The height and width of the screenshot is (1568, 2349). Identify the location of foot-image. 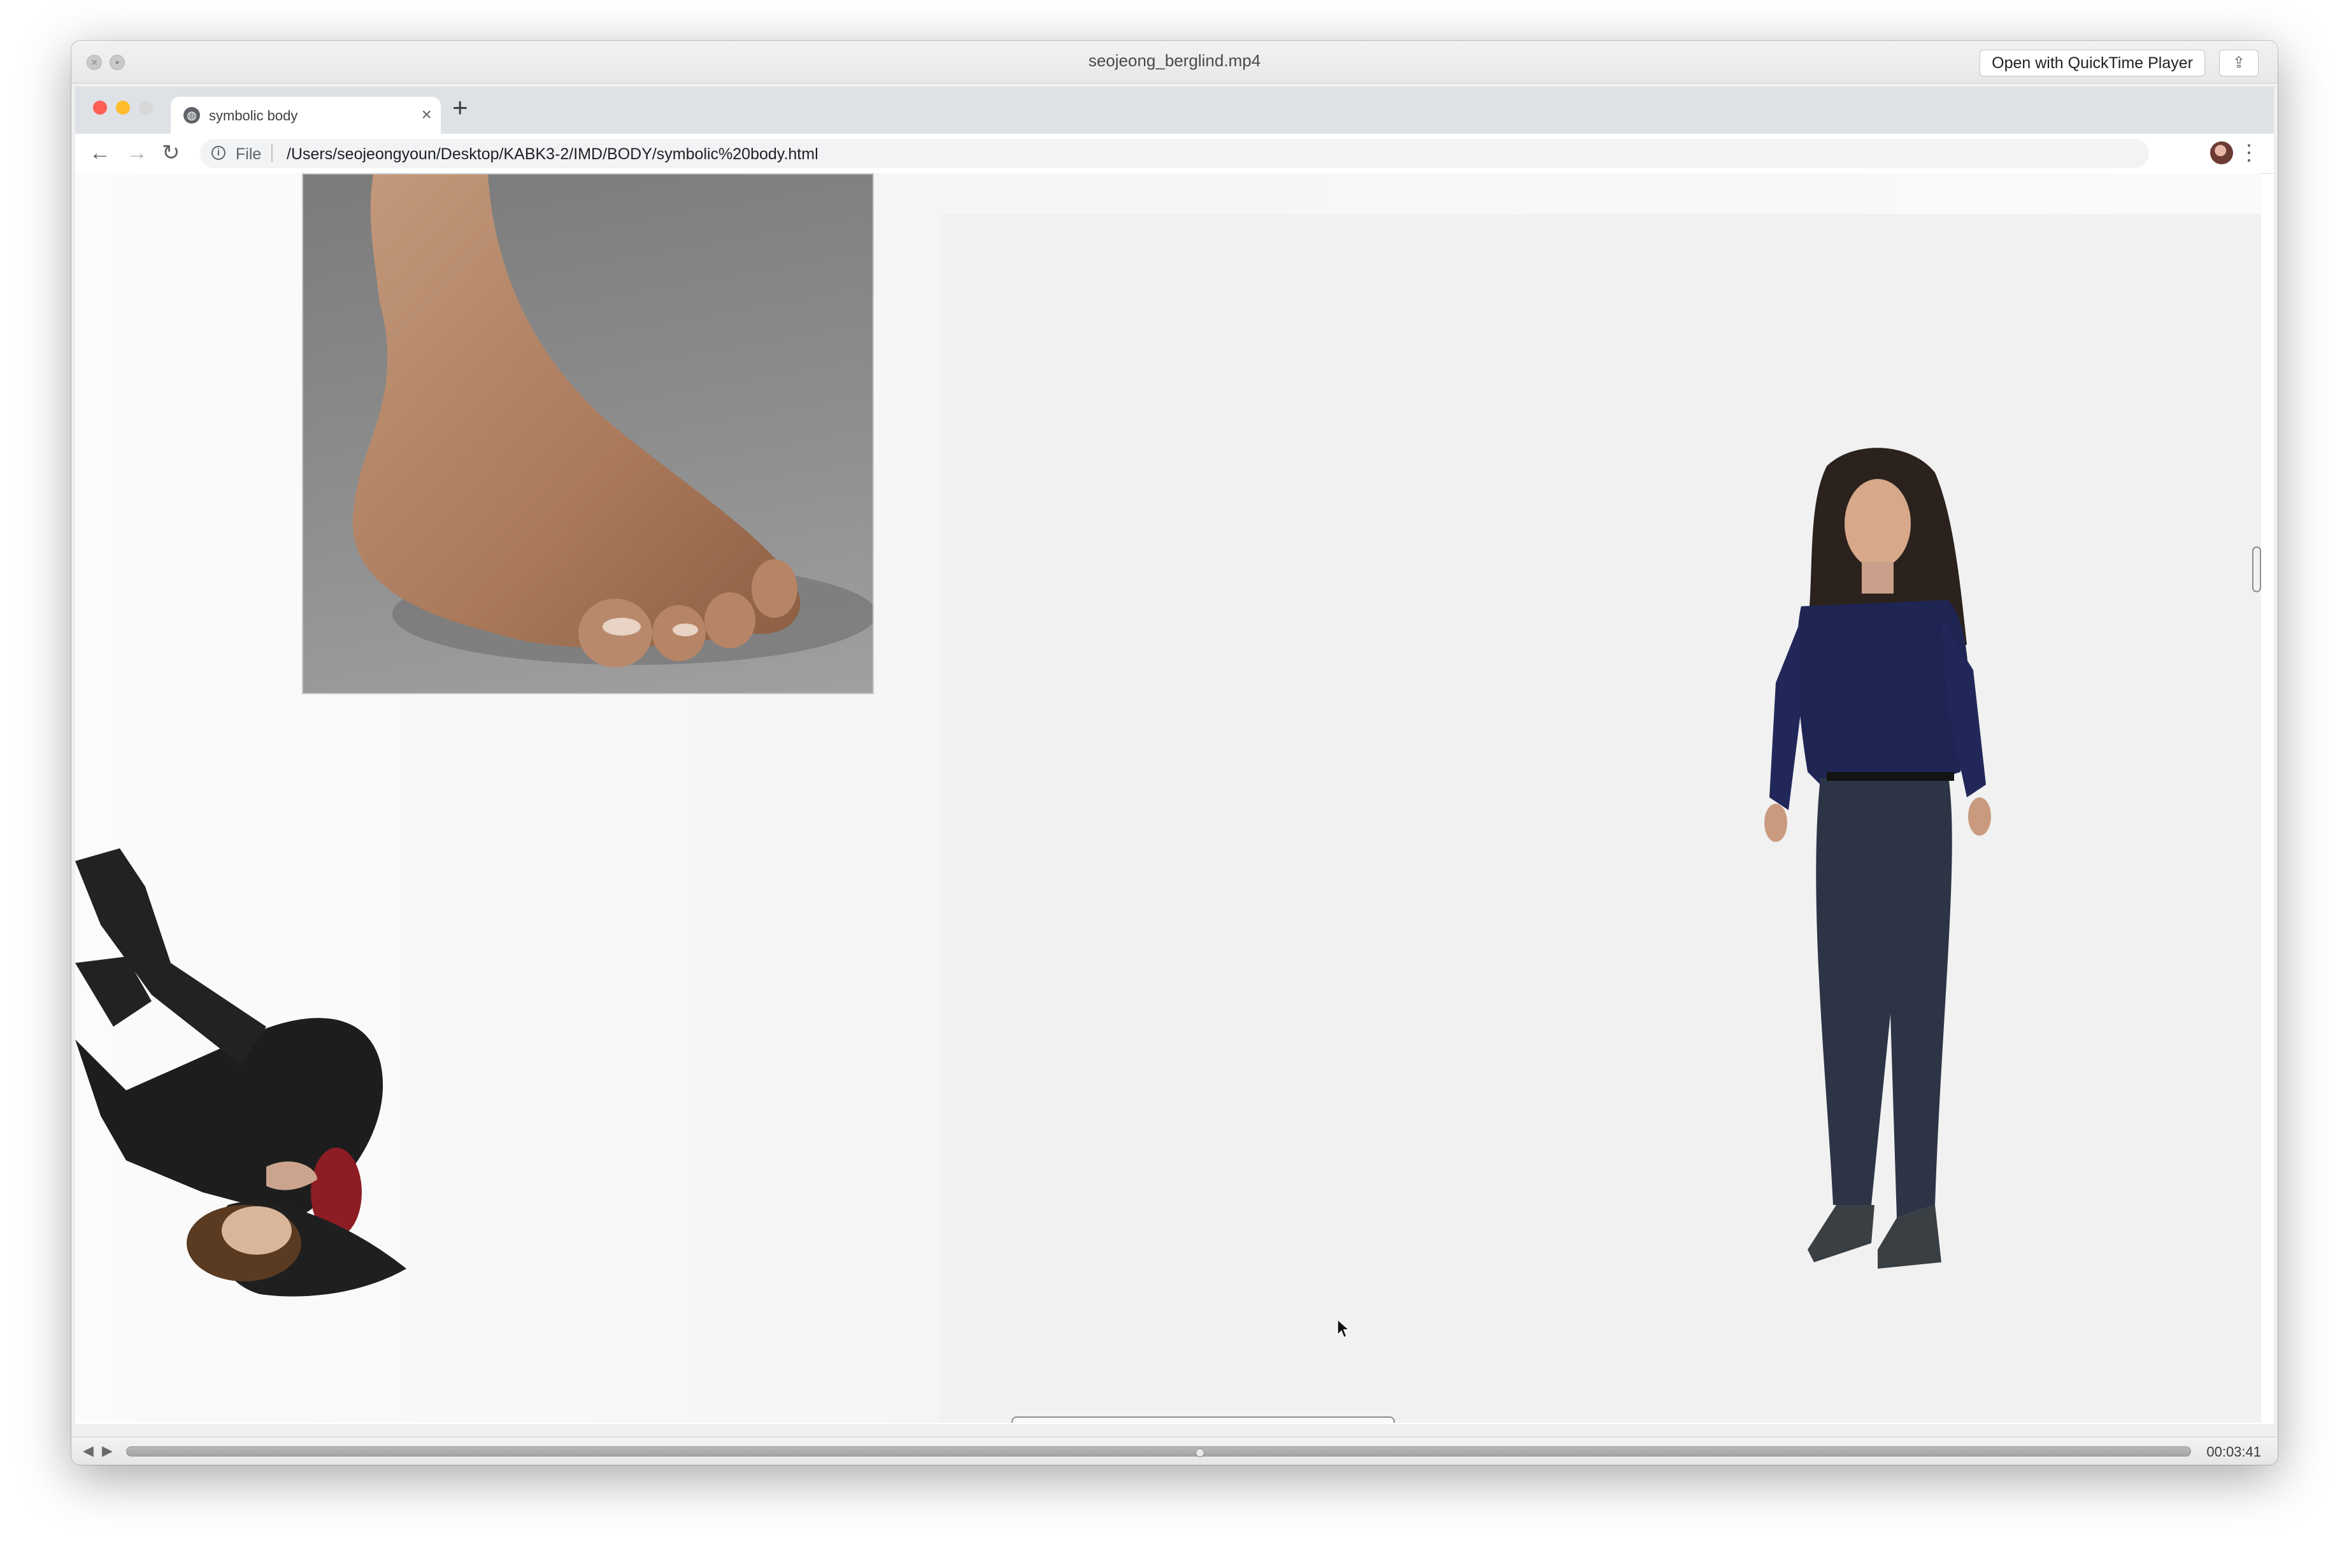
(588, 434).